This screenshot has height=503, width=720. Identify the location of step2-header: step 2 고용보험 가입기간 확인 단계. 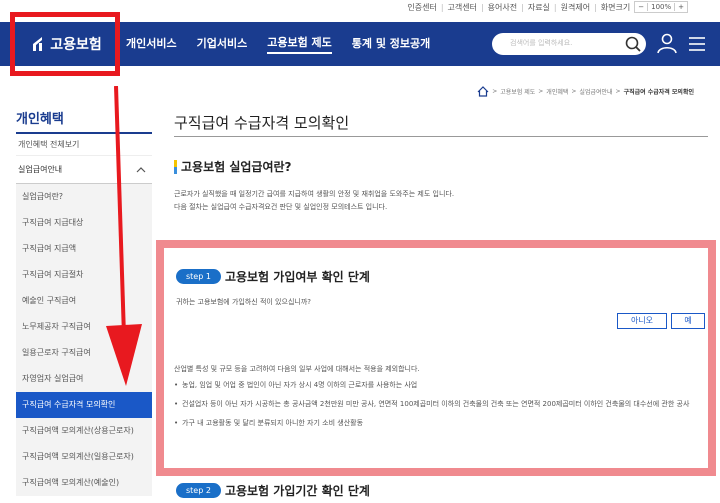
(273, 490).